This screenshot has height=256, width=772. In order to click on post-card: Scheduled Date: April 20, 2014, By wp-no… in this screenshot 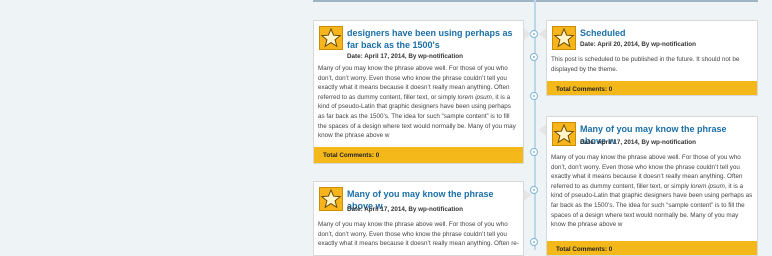, I will do `click(652, 58)`.